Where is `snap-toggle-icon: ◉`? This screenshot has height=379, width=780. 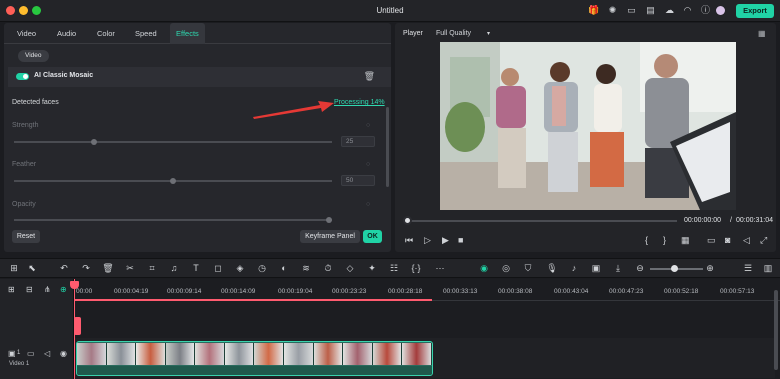 snap-toggle-icon: ◉ is located at coordinates (484, 268).